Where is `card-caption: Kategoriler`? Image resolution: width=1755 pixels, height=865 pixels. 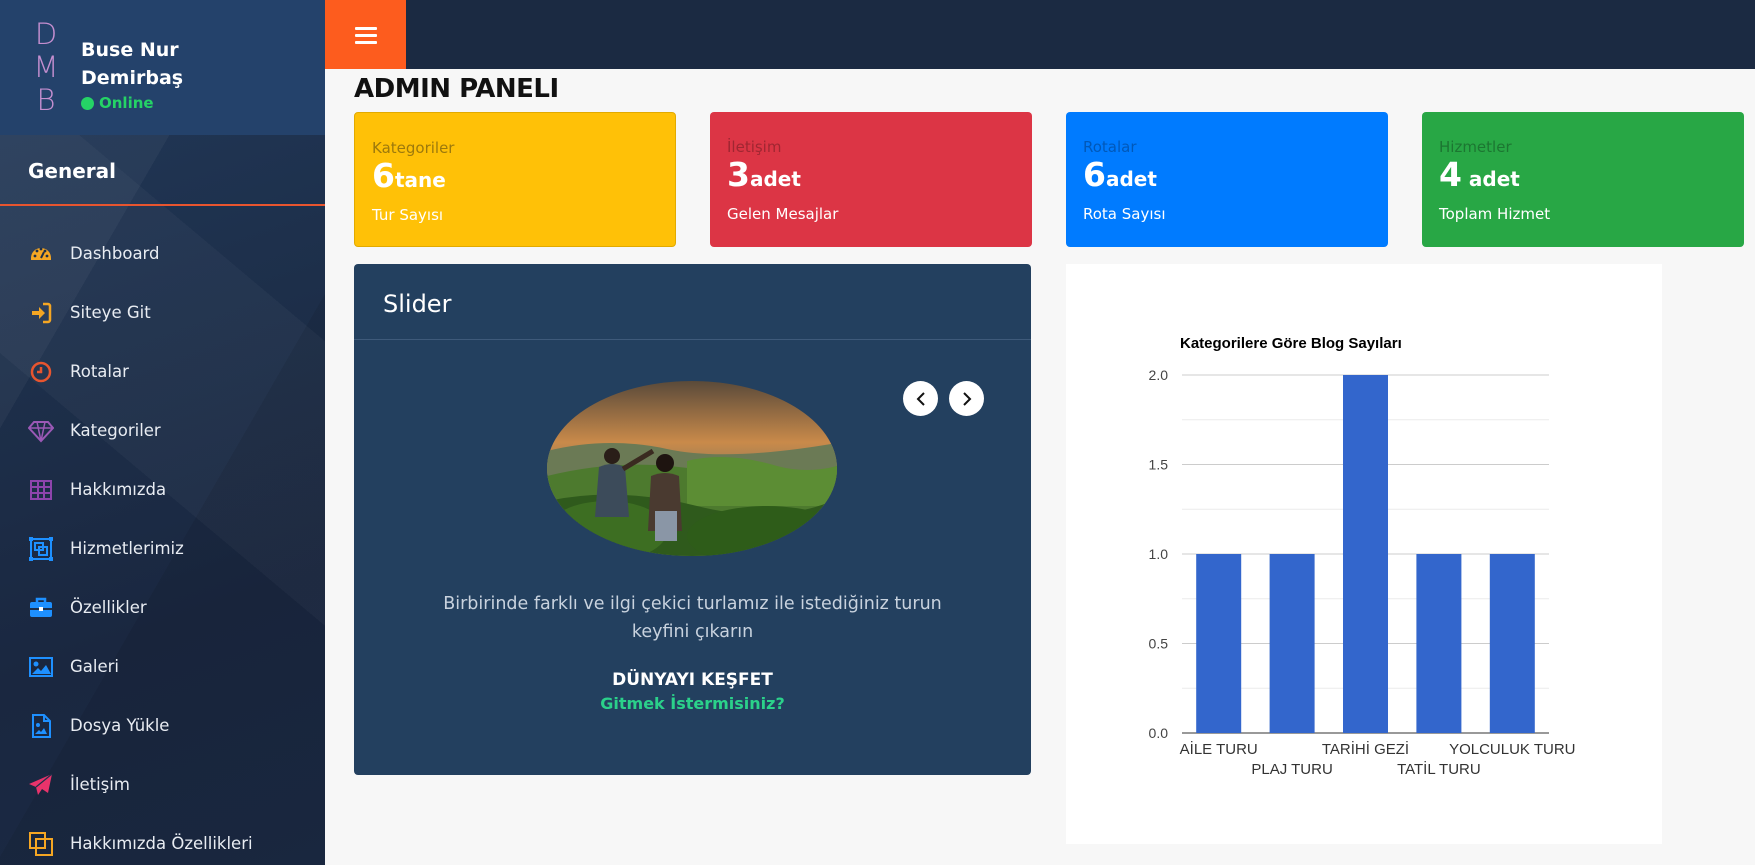
card-caption: Kategoriler is located at coordinates (413, 148).